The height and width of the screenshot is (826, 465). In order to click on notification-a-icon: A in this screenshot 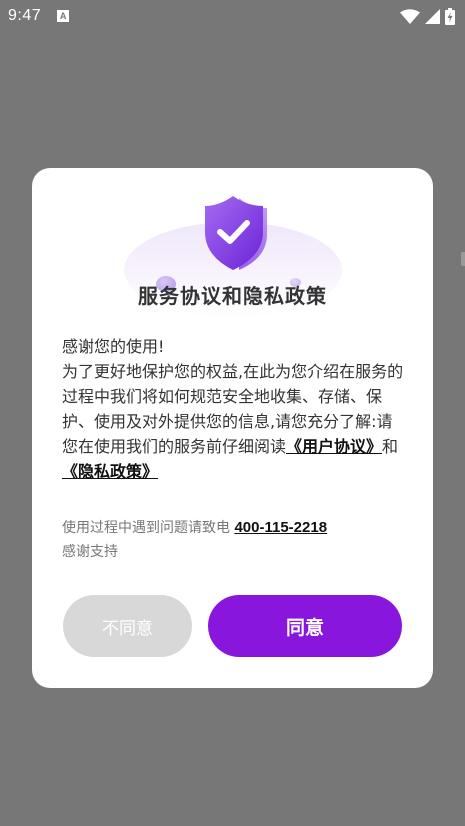, I will do `click(63, 16)`.